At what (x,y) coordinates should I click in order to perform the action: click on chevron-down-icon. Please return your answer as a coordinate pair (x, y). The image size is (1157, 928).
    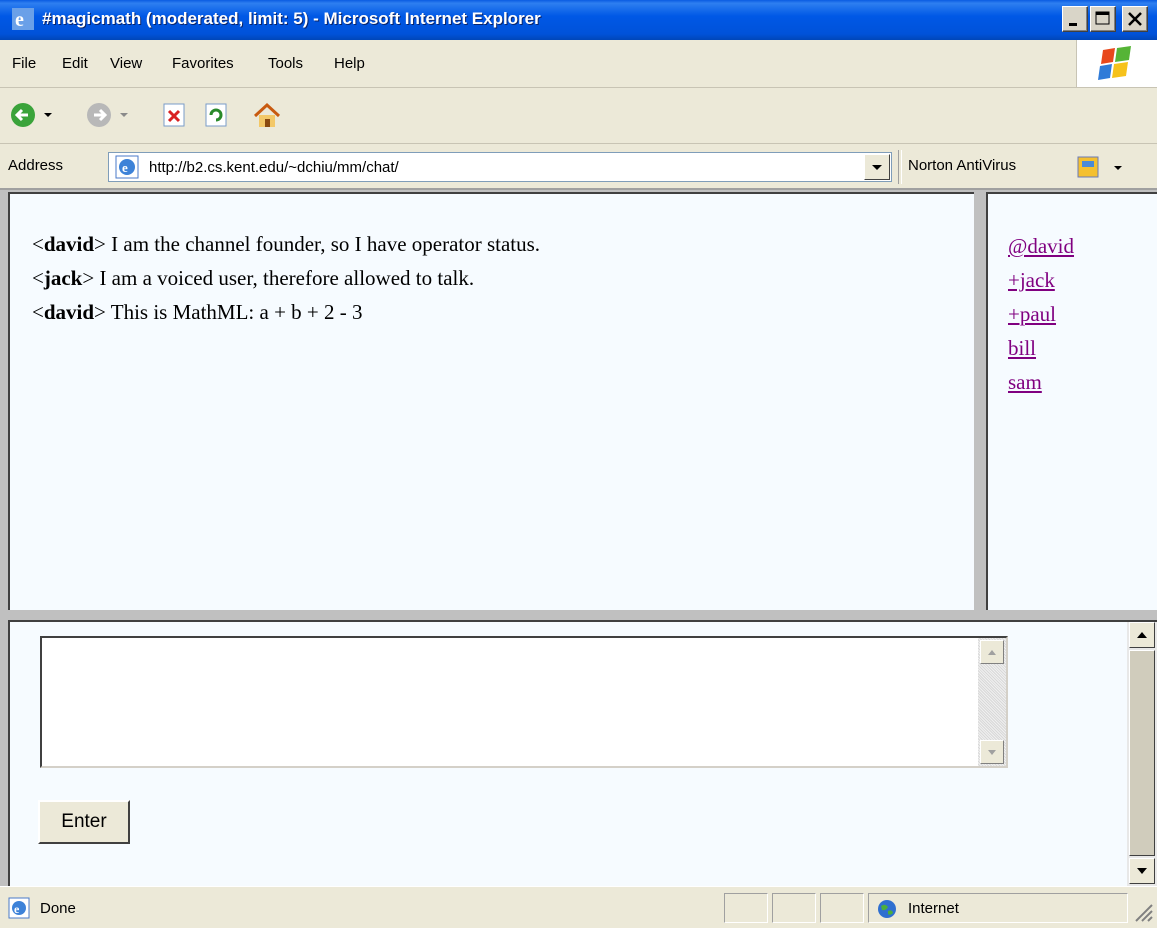
    Looking at the image, I should click on (877, 167).